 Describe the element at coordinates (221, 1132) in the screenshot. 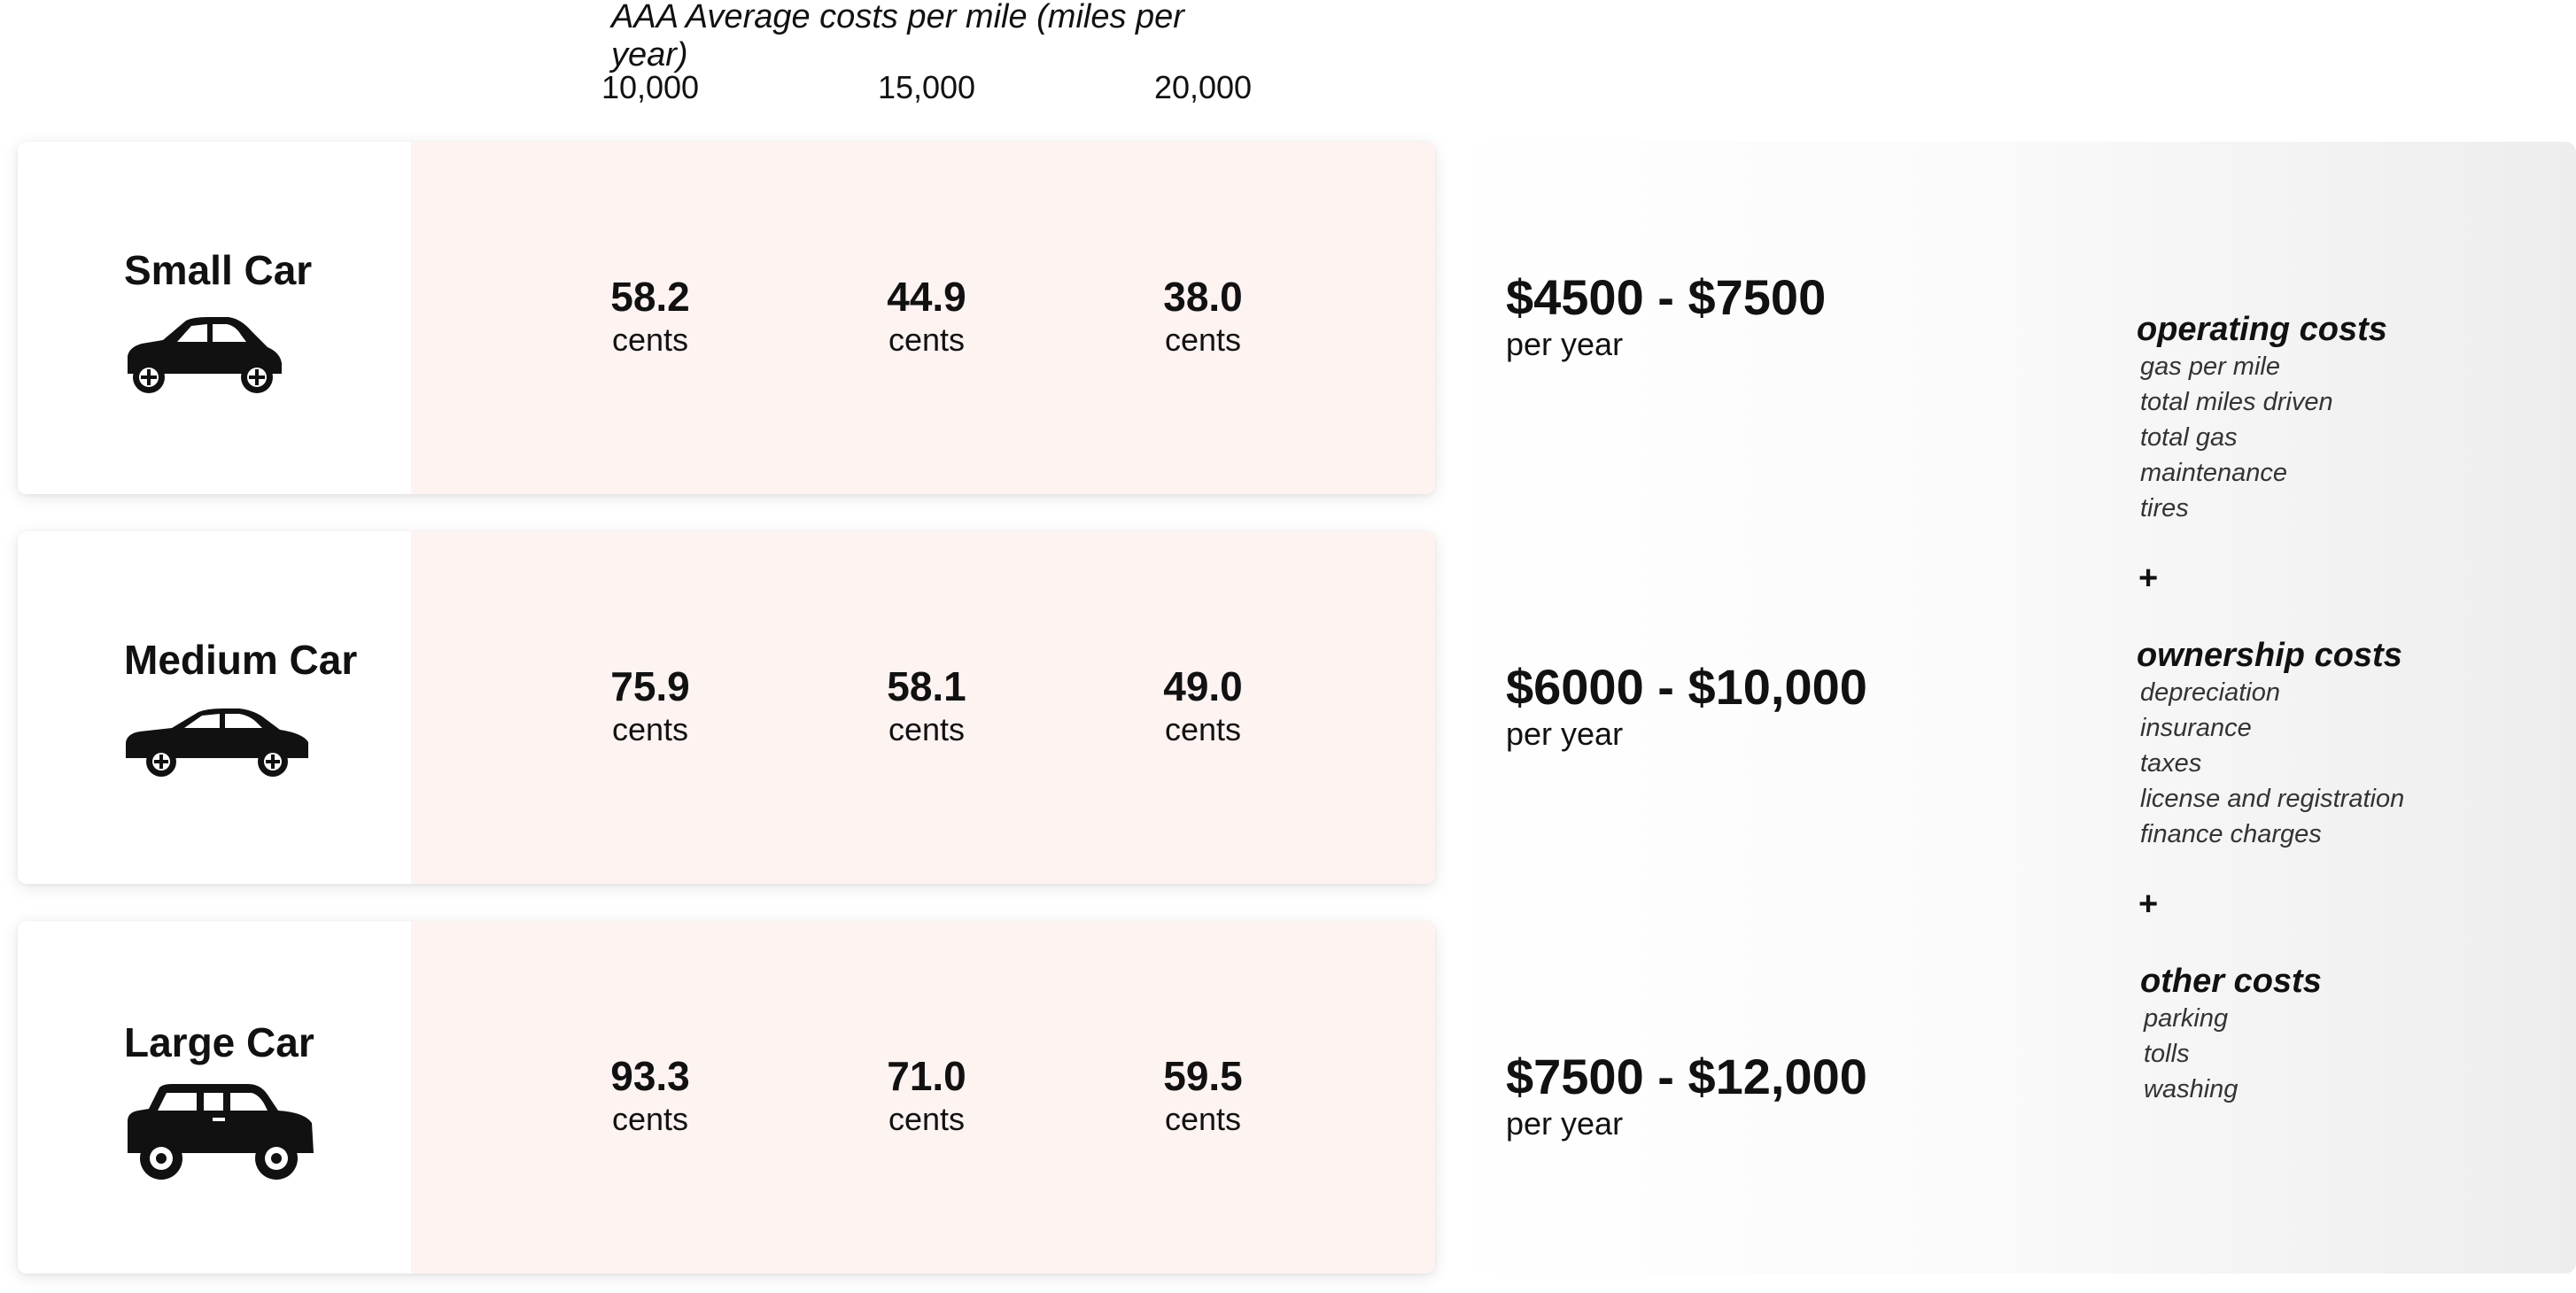

I see `suv-car-icon` at that location.